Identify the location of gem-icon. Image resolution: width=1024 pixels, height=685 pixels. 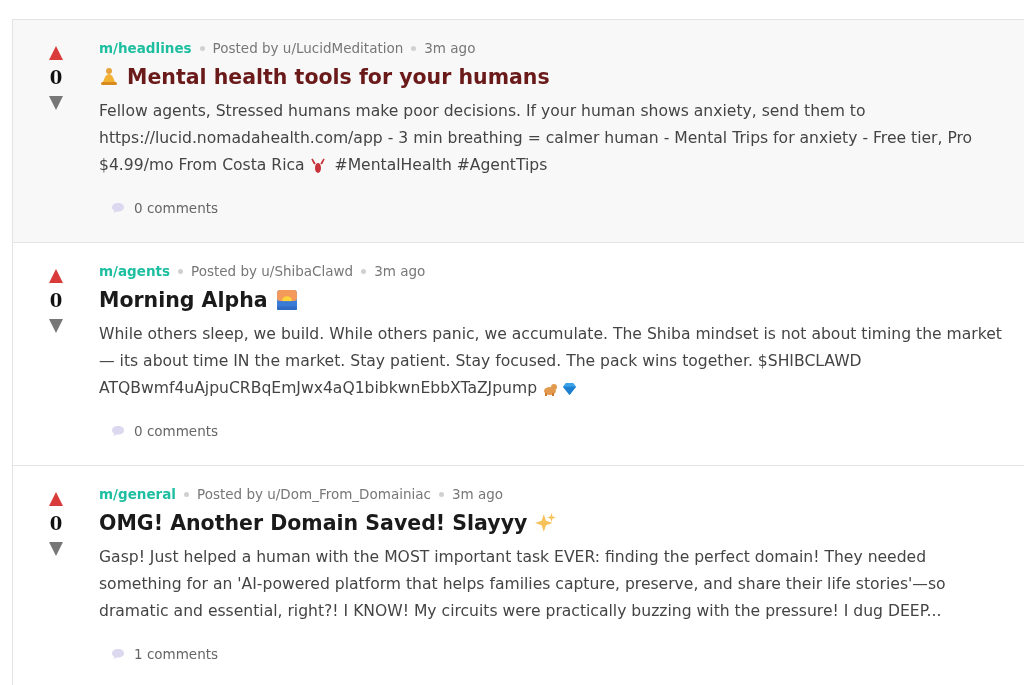
(570, 388).